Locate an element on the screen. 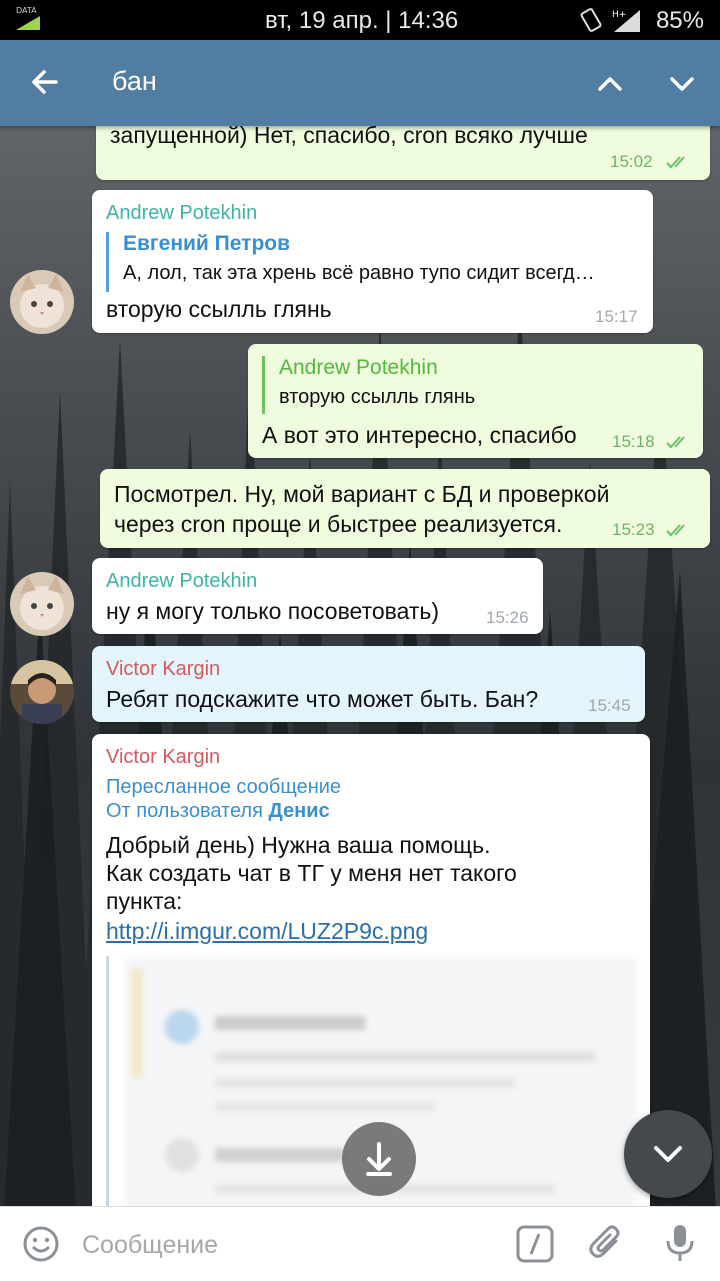 Image resolution: width=720 pixels, height=1281 pixels. forwarded-from-user: Денис is located at coordinates (299, 811).